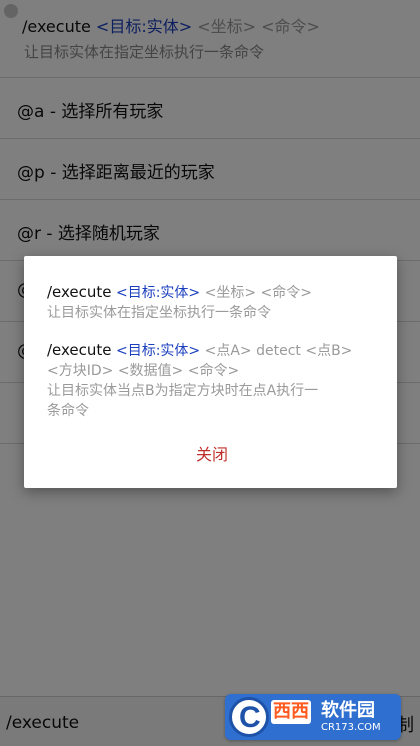 This screenshot has height=746, width=420. I want to click on entry1-description: 让目标实体在指定坐标执行一条命令, so click(159, 313).